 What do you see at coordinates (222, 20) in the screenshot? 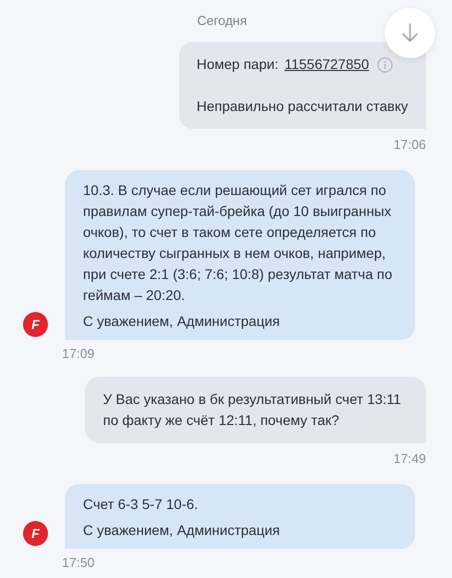
I see `date-divider: Сегодня` at bounding box center [222, 20].